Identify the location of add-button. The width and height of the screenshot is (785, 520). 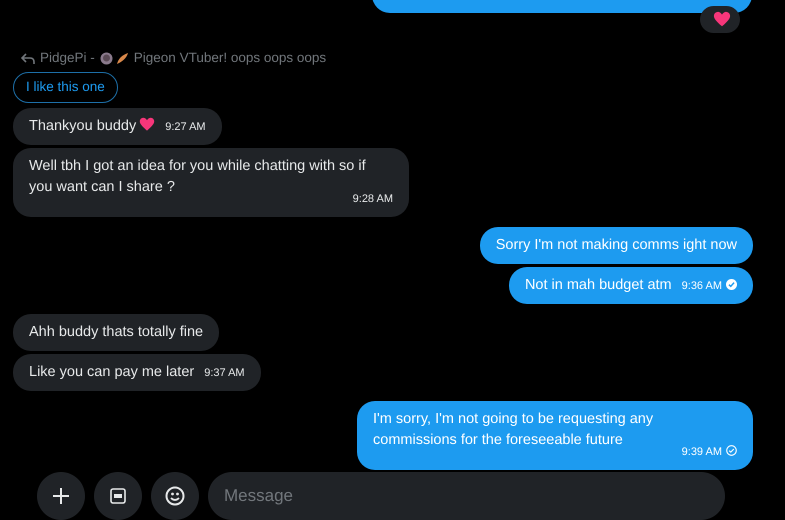
(61, 496).